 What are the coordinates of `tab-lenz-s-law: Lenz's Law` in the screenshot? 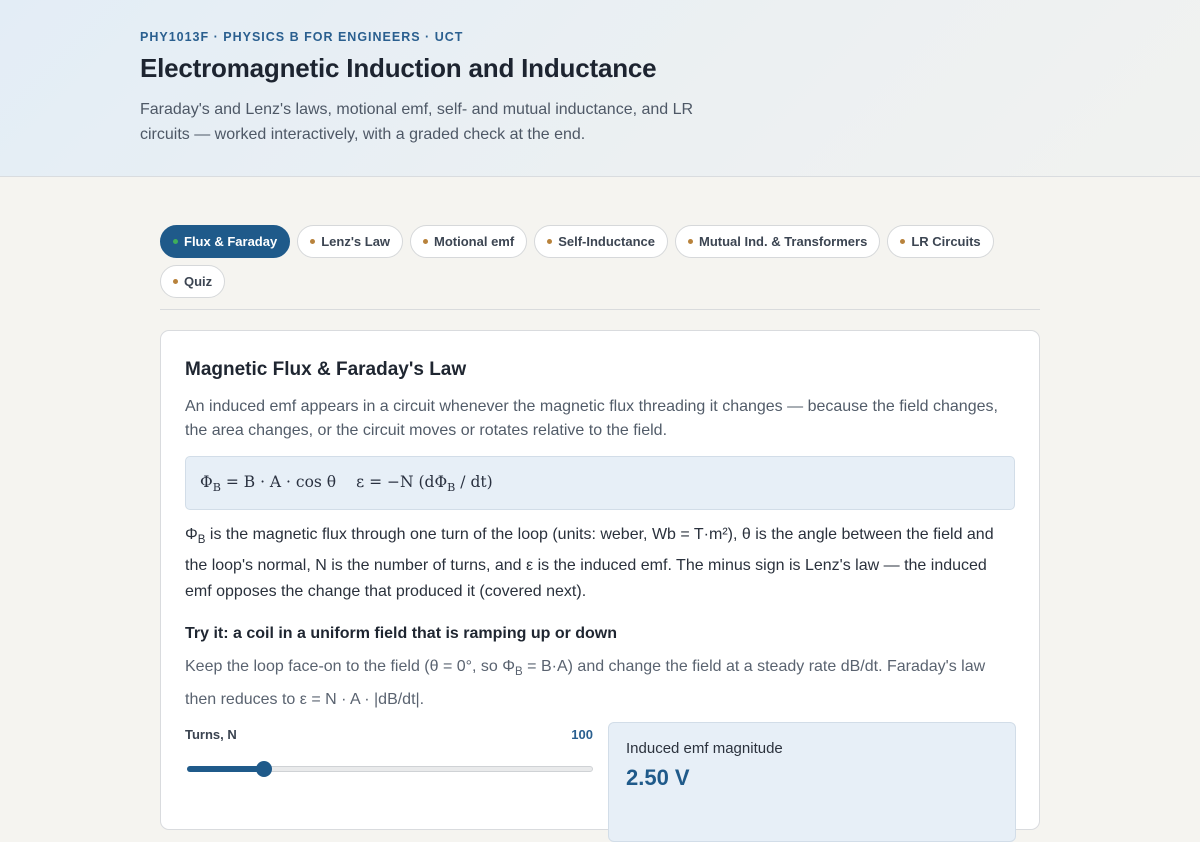 It's located at (350, 241).